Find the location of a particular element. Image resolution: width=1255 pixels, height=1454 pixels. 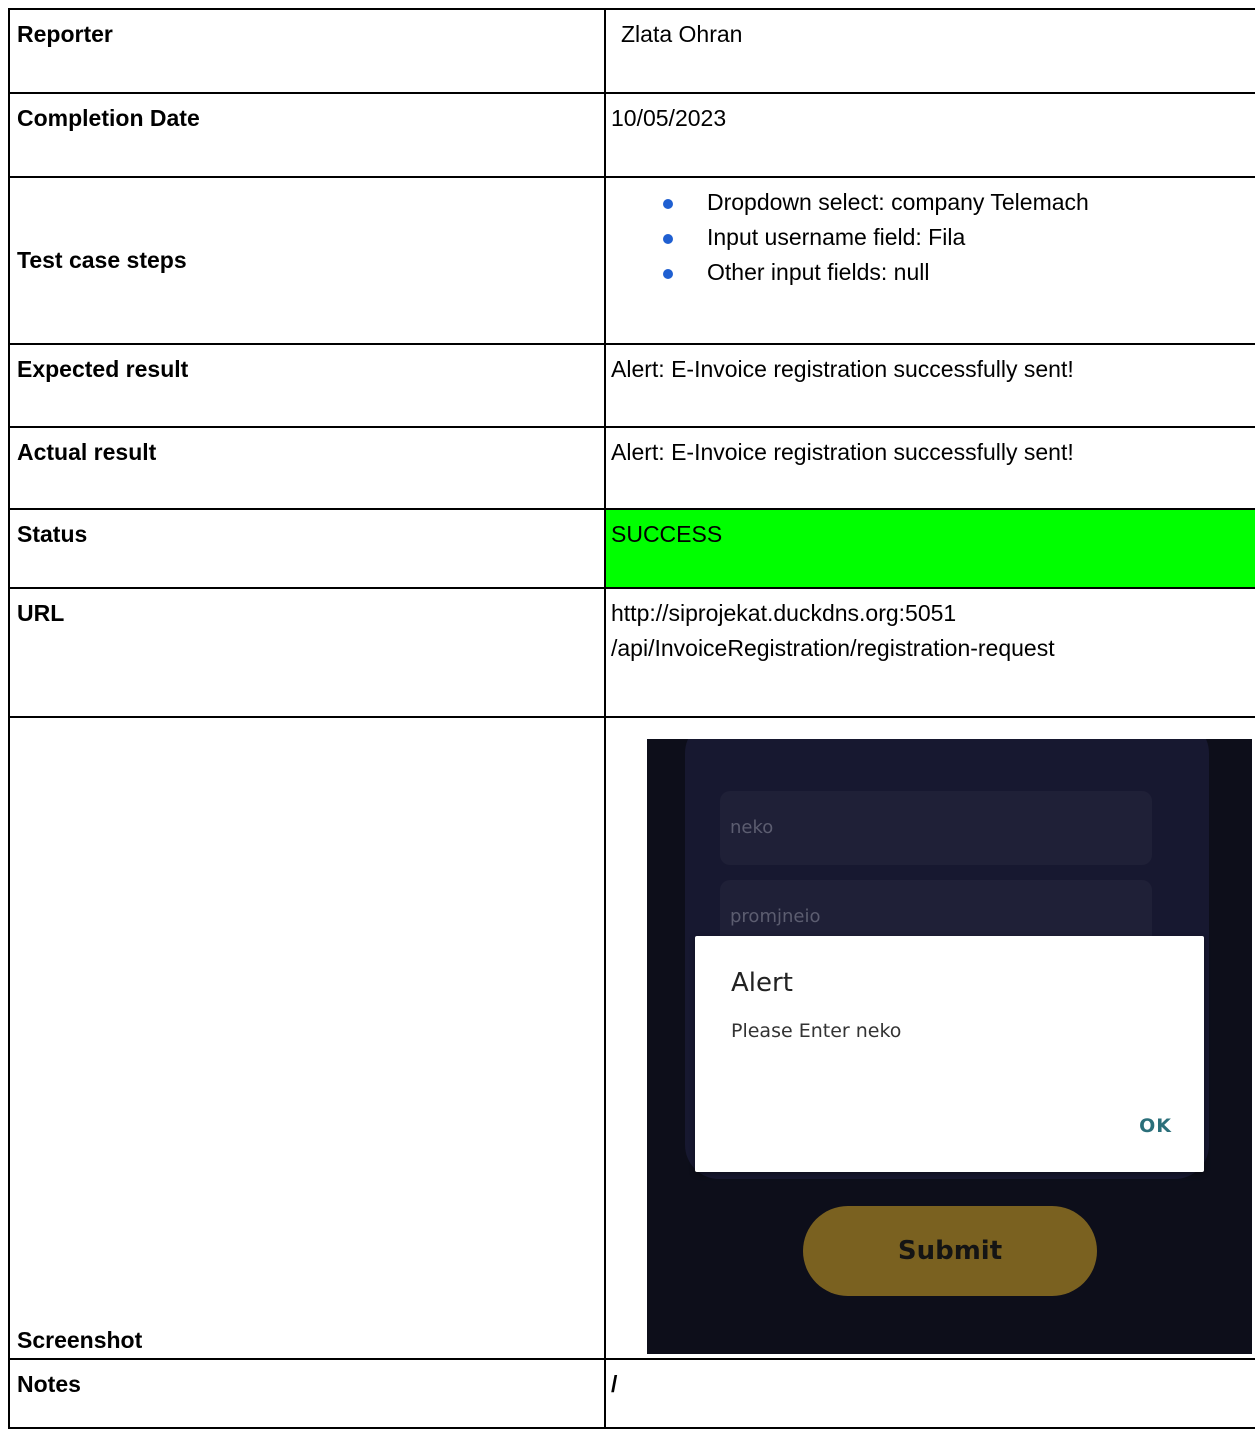

reporter-label: Reporter is located at coordinates (307, 51).